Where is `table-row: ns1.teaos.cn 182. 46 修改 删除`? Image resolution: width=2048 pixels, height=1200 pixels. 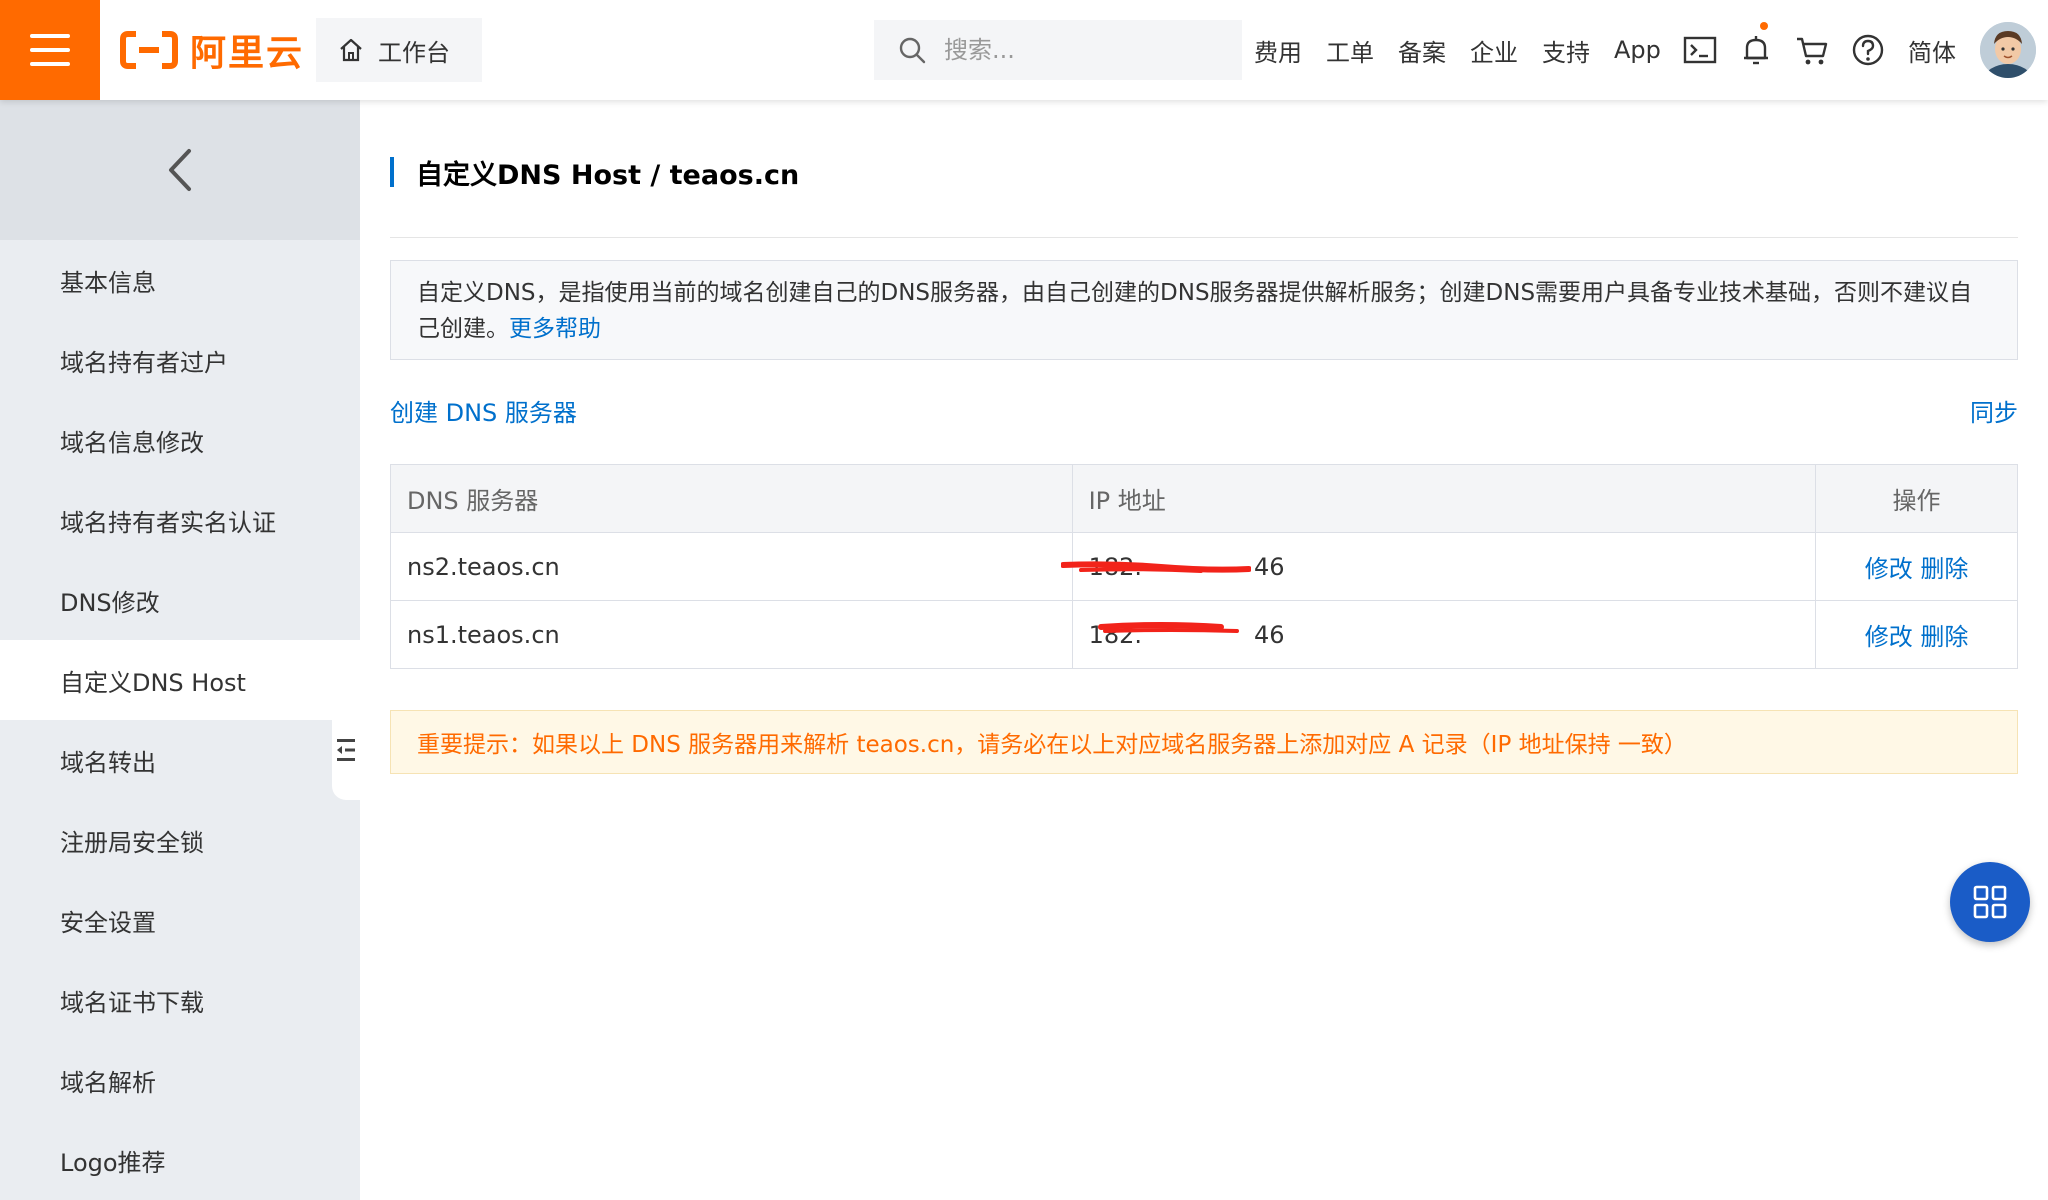
table-row: ns1.teaos.cn 182. 46 修改 删除 is located at coordinates (1204, 634).